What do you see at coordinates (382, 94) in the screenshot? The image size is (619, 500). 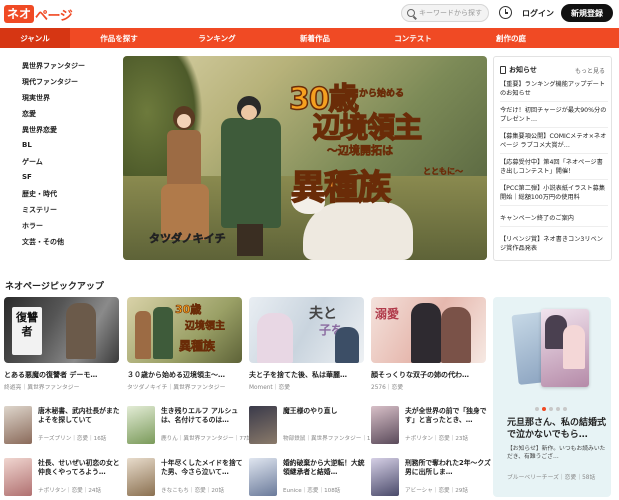 I see `banner-title-kara: から始める` at bounding box center [382, 94].